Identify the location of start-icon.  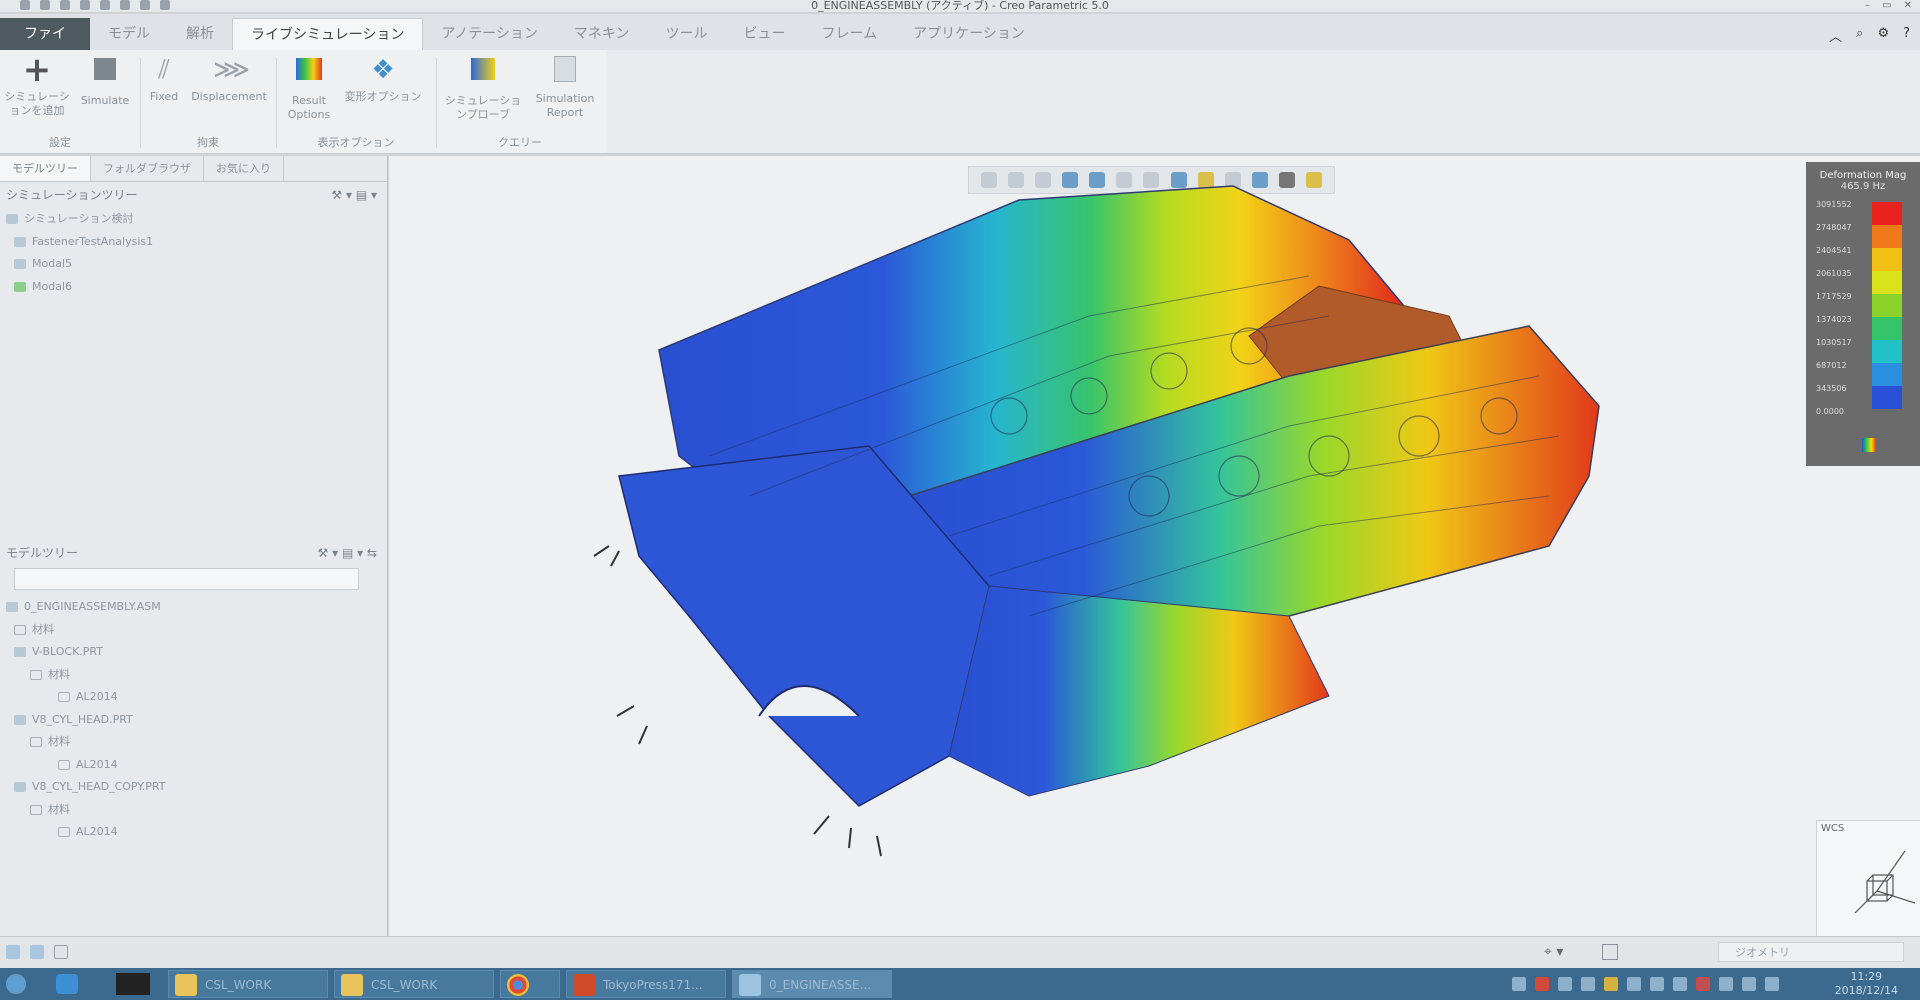
(16, 984).